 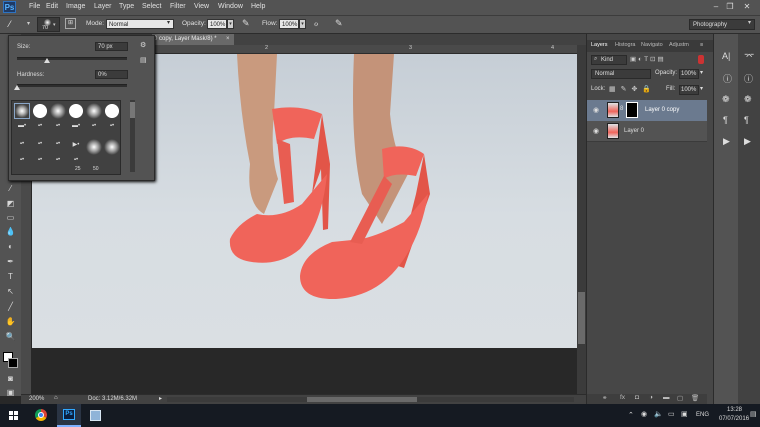 What do you see at coordinates (648, 59) in the screenshot?
I see `filter-icons: ▣◐T⊡▤` at bounding box center [648, 59].